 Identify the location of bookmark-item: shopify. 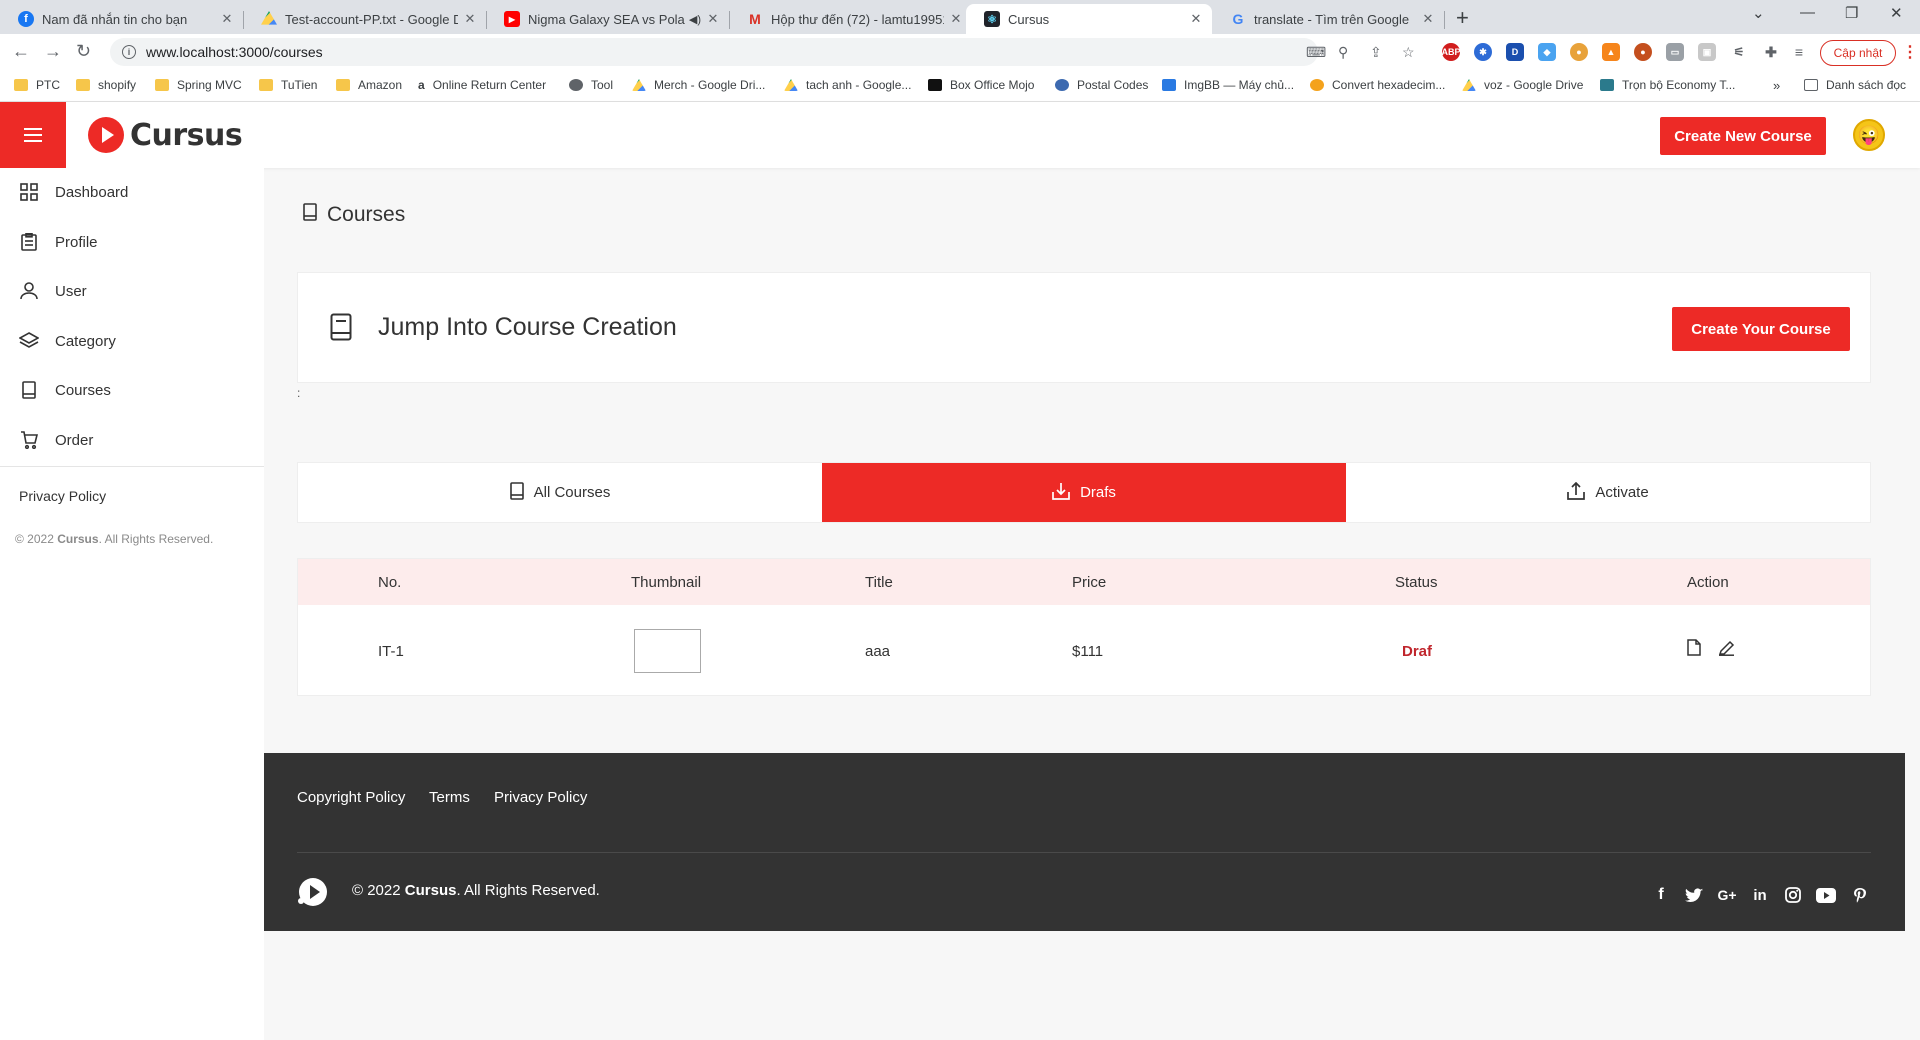
(106, 85).